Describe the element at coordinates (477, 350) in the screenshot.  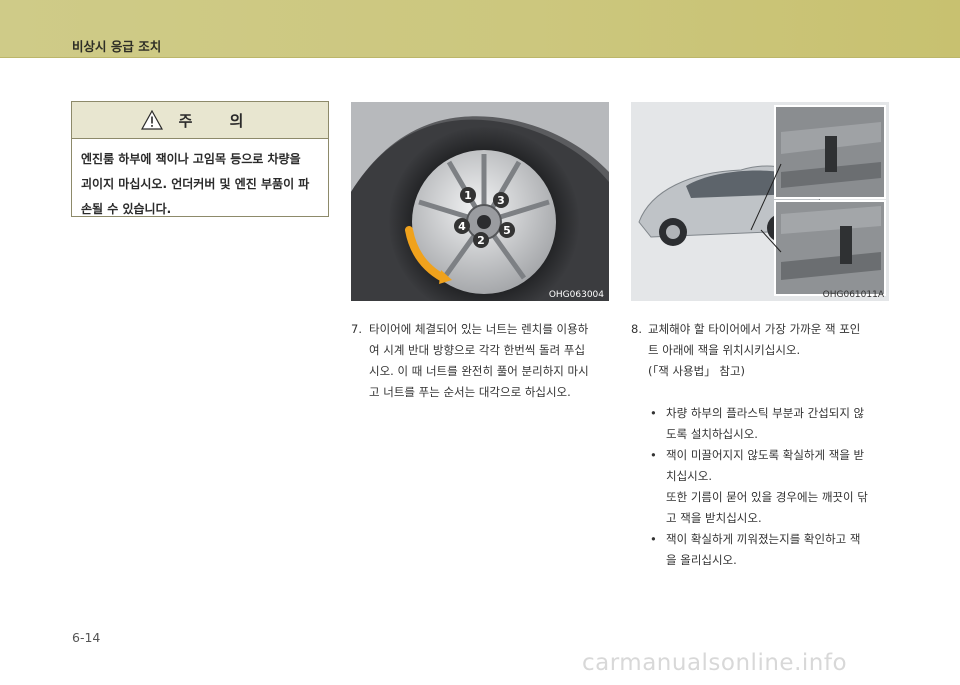
I see `step-line: 여 시계 반대 방향으로 각각 한번씩 돌려 푸십` at that location.